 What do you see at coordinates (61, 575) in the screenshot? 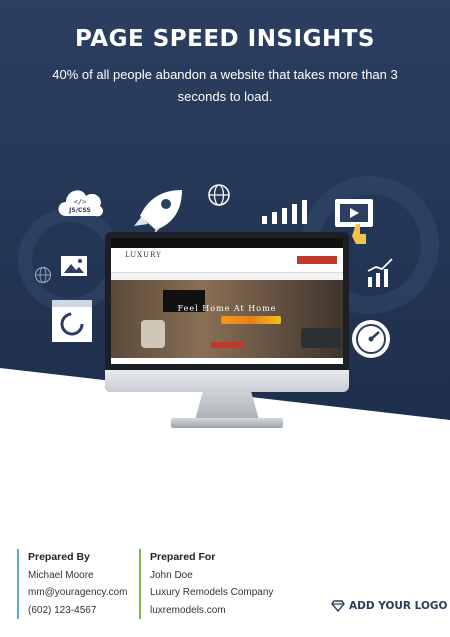
I see `prepared-by-name: Michael Moore` at bounding box center [61, 575].